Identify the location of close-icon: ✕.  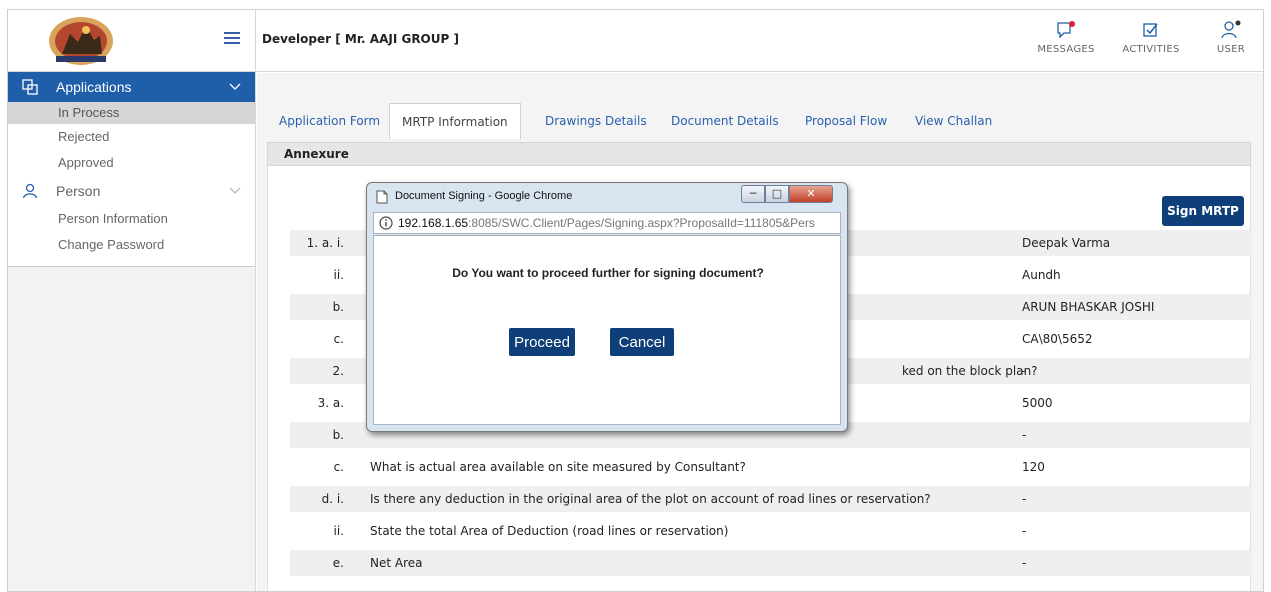
(811, 194).